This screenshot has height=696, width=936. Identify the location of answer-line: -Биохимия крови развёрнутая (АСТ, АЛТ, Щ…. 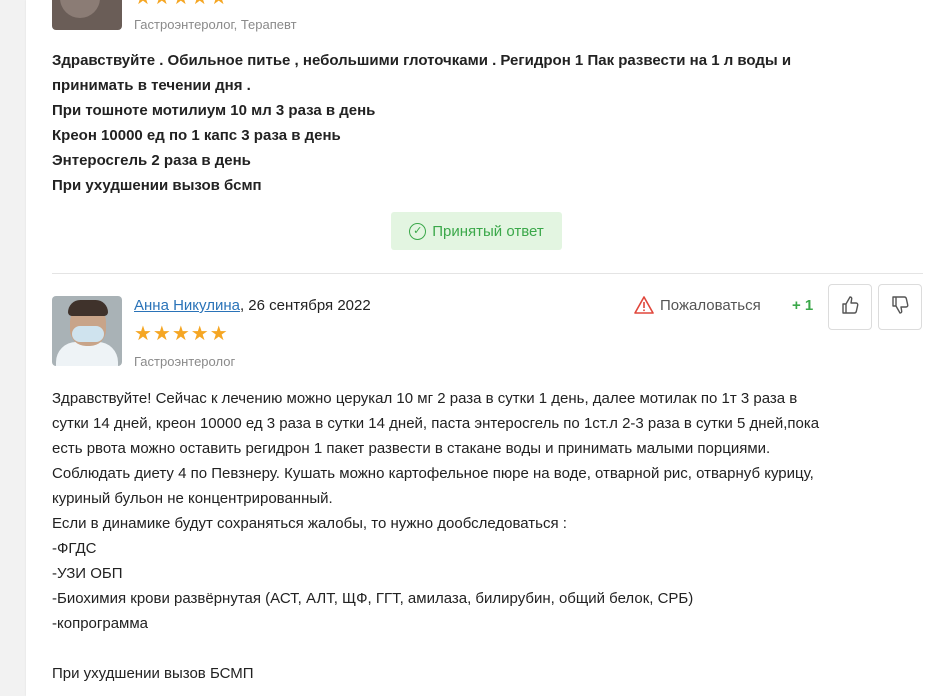
(373, 598).